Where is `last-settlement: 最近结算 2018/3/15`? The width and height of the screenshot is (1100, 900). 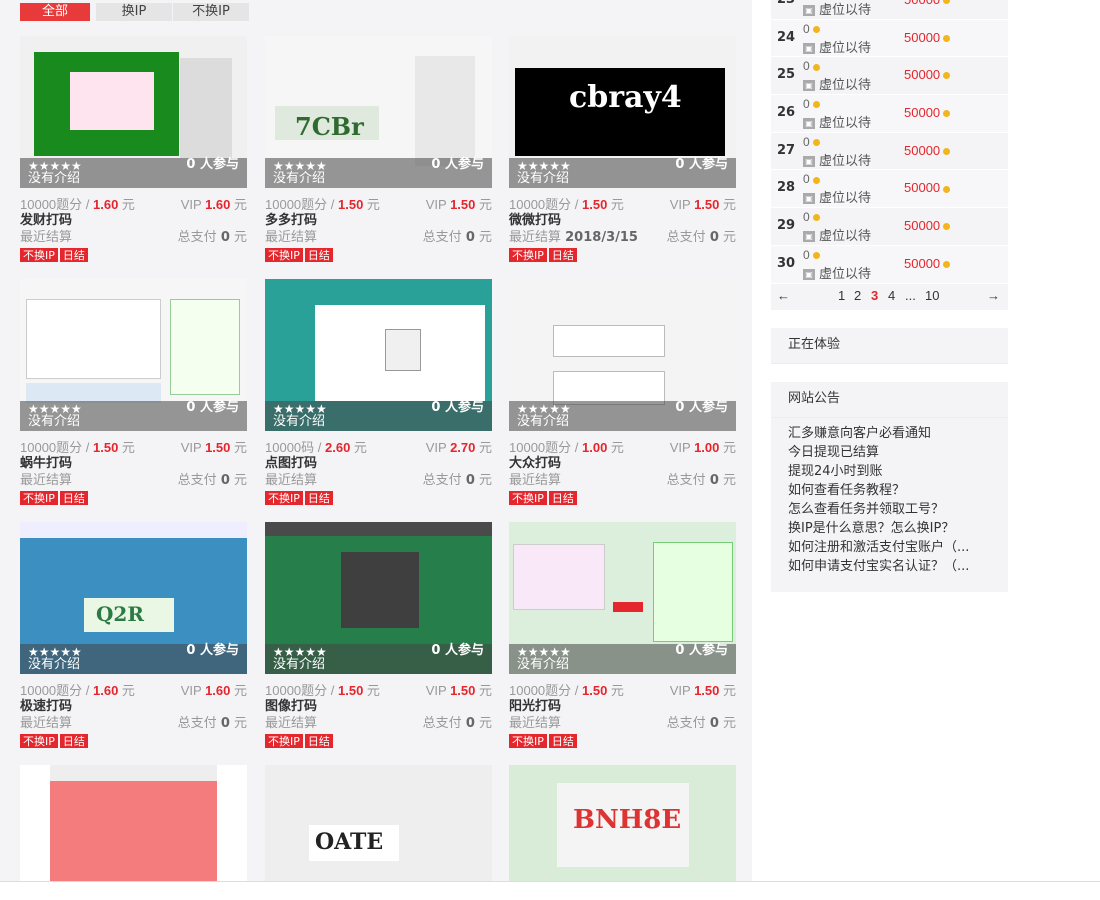
last-settlement: 最近结算 2018/3/15 is located at coordinates (573, 237).